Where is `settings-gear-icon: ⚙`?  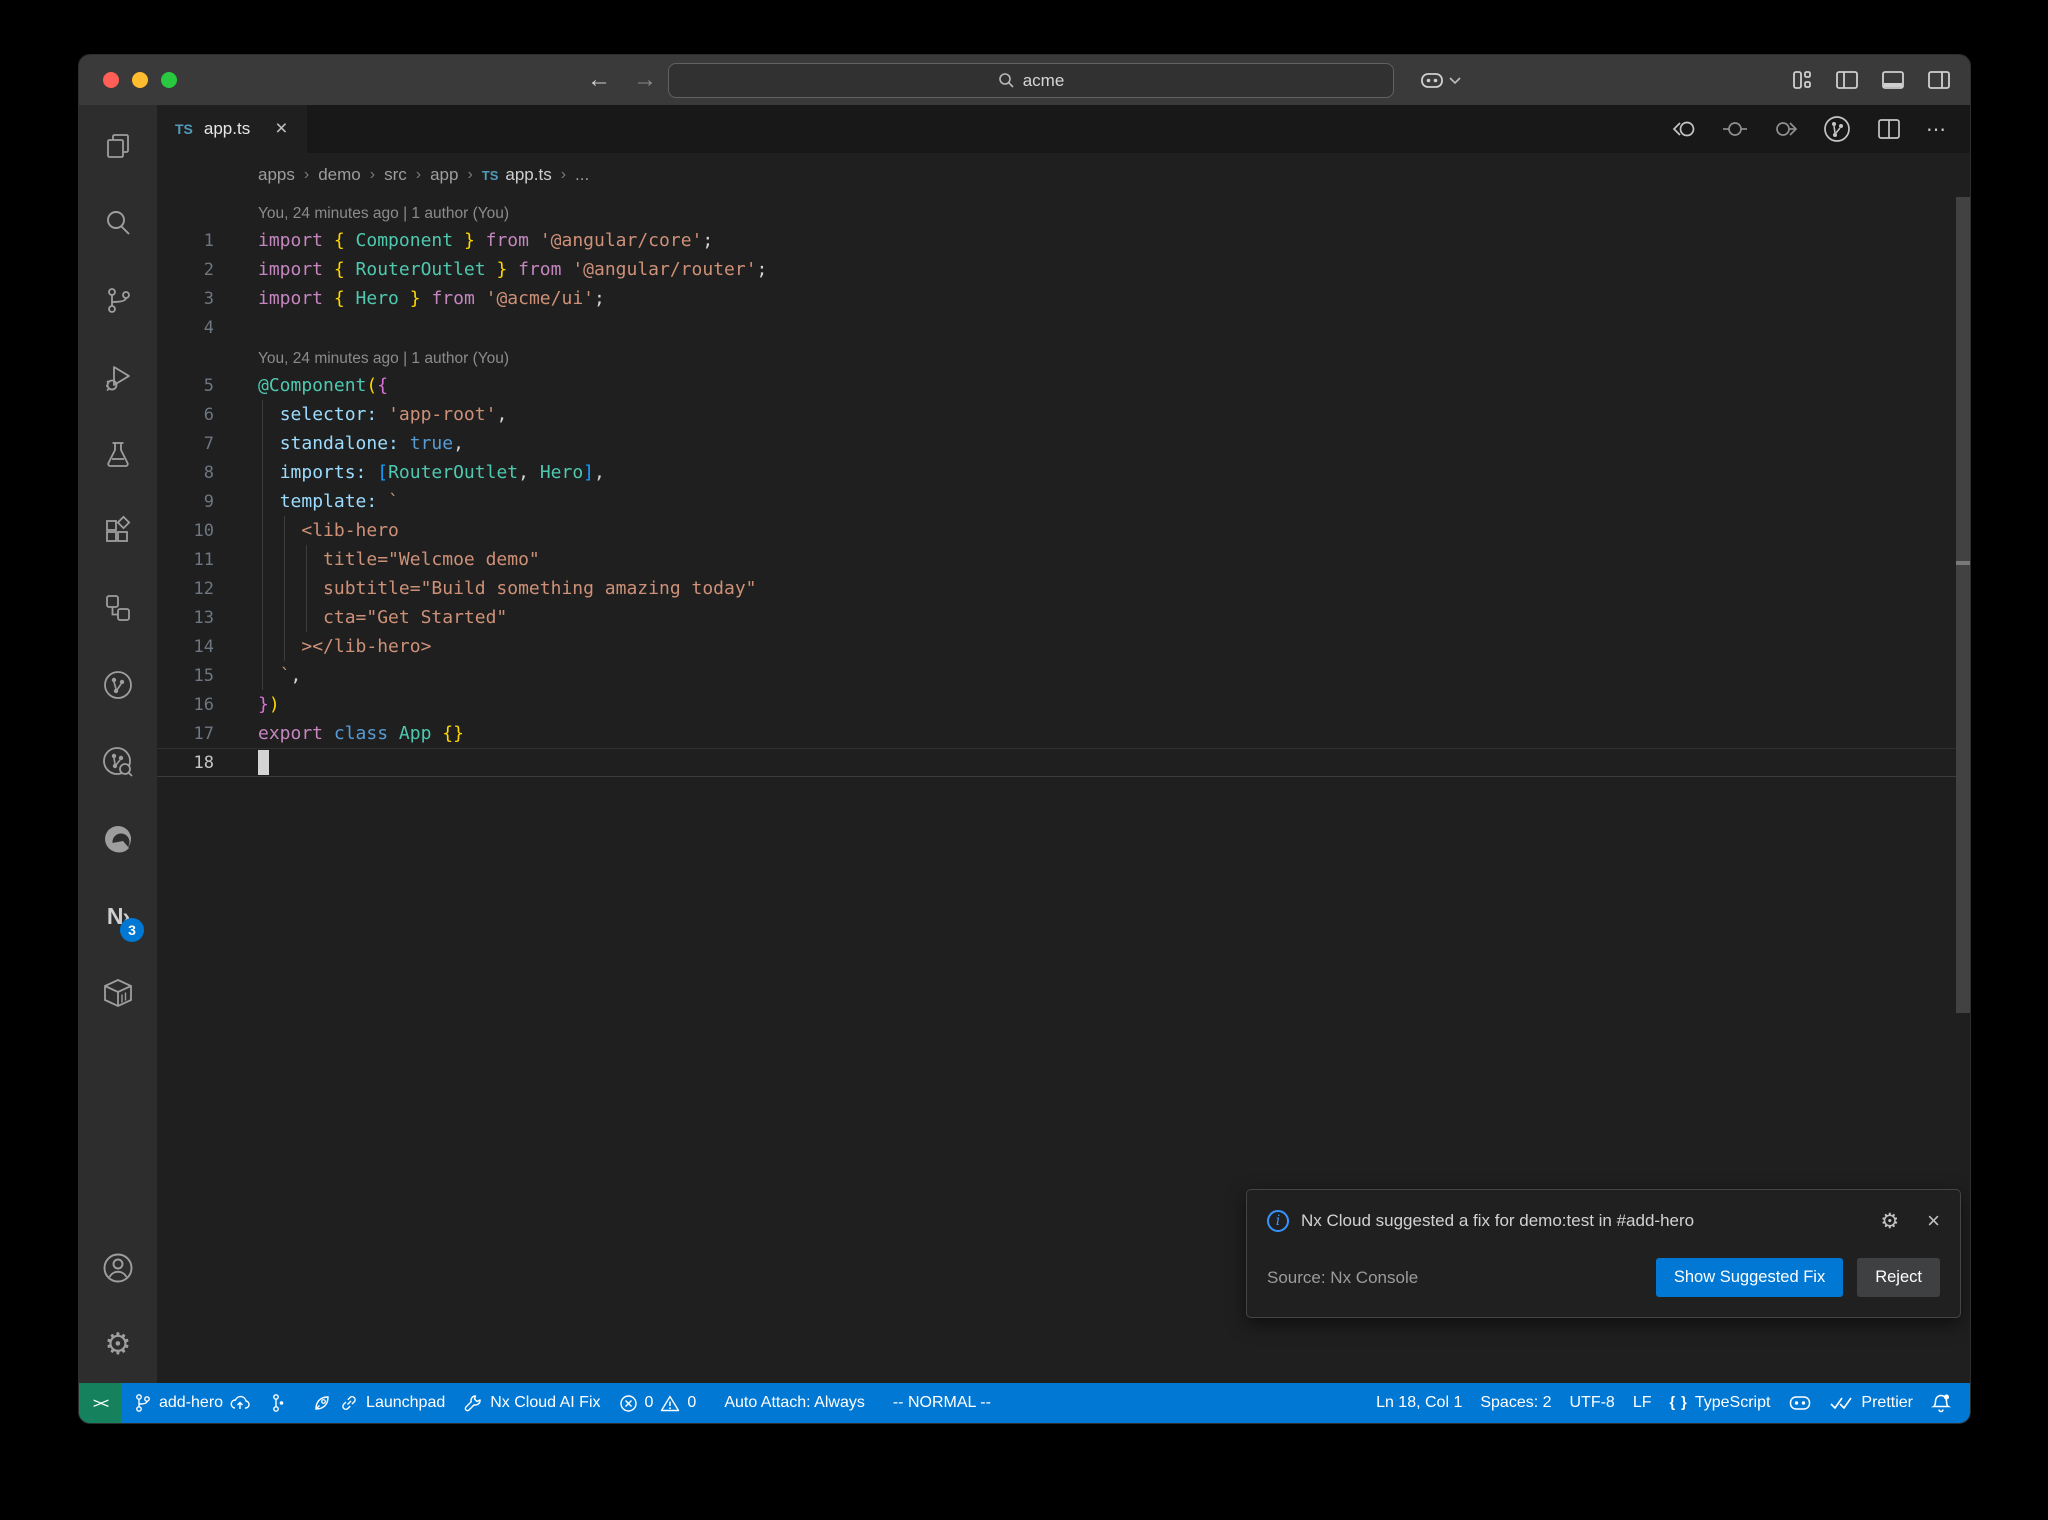
settings-gear-icon: ⚙ is located at coordinates (118, 1345).